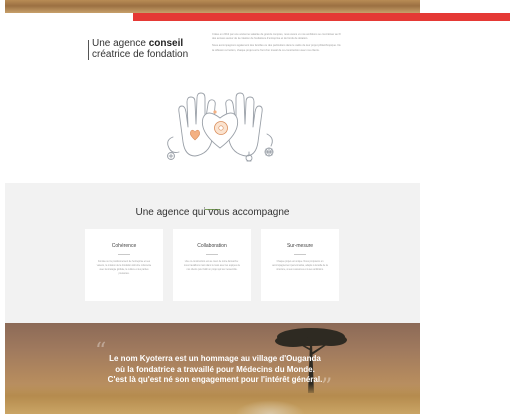 The height and width of the screenshot is (414, 510). What do you see at coordinates (300, 246) in the screenshot?
I see `card-title: Sur-mesure` at bounding box center [300, 246].